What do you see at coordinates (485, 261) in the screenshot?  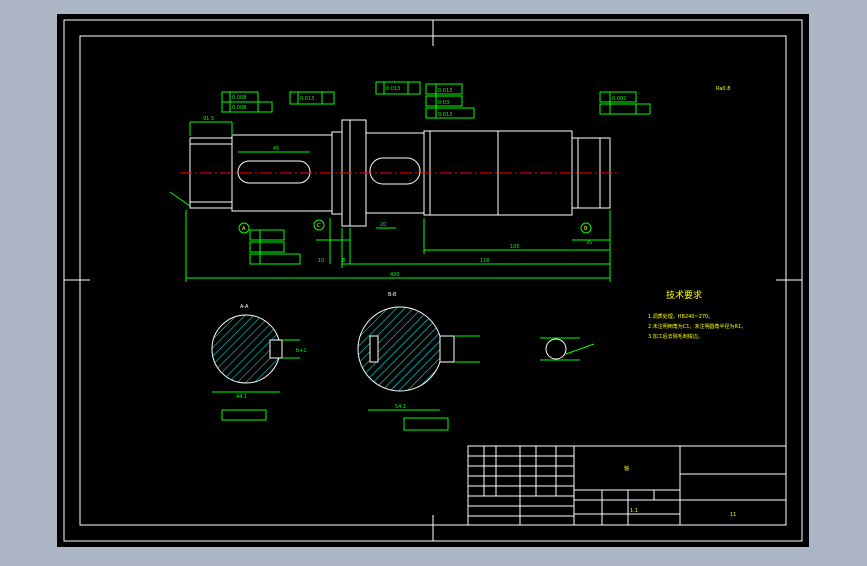 I see `dim-116: 116` at bounding box center [485, 261].